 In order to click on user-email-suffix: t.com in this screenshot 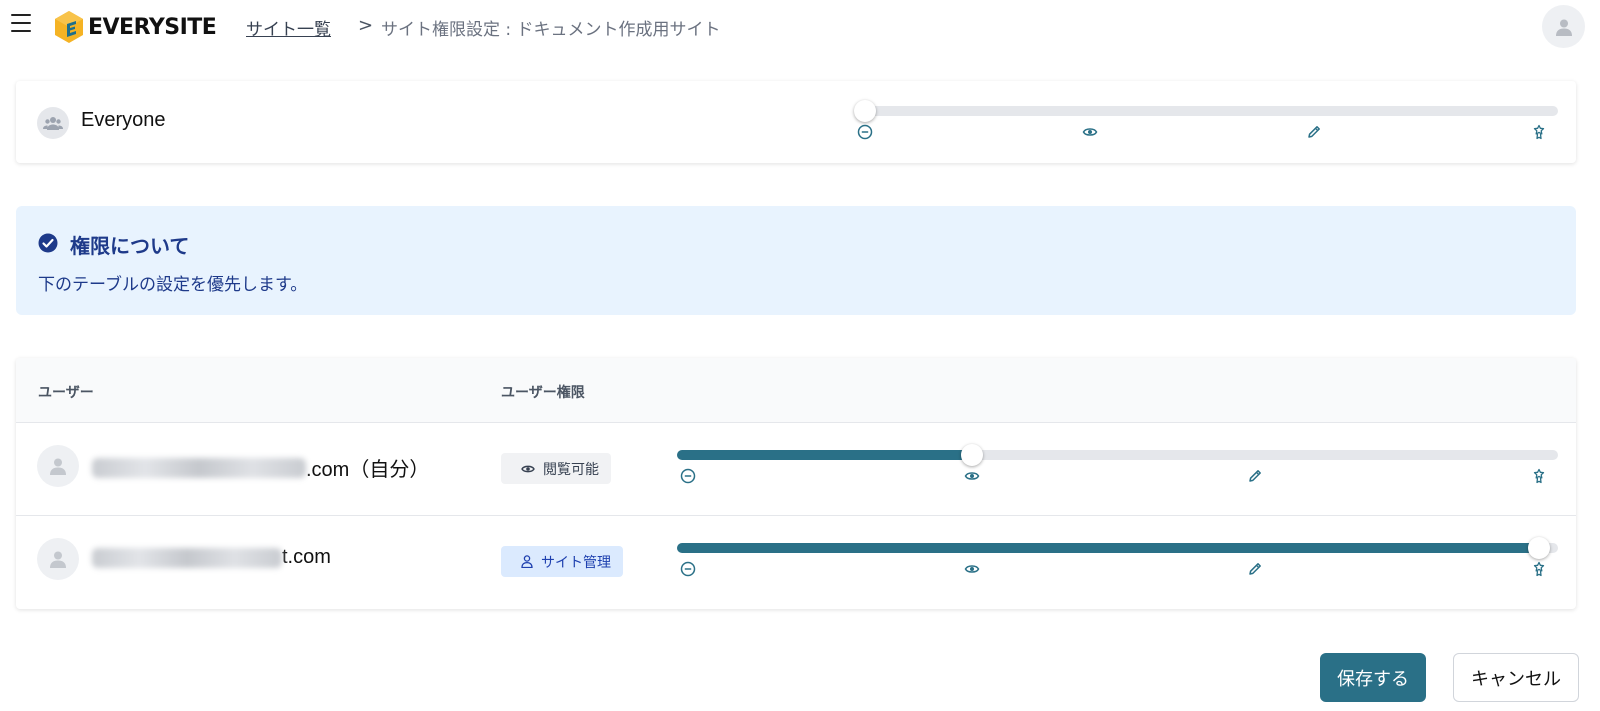, I will do `click(306, 557)`.